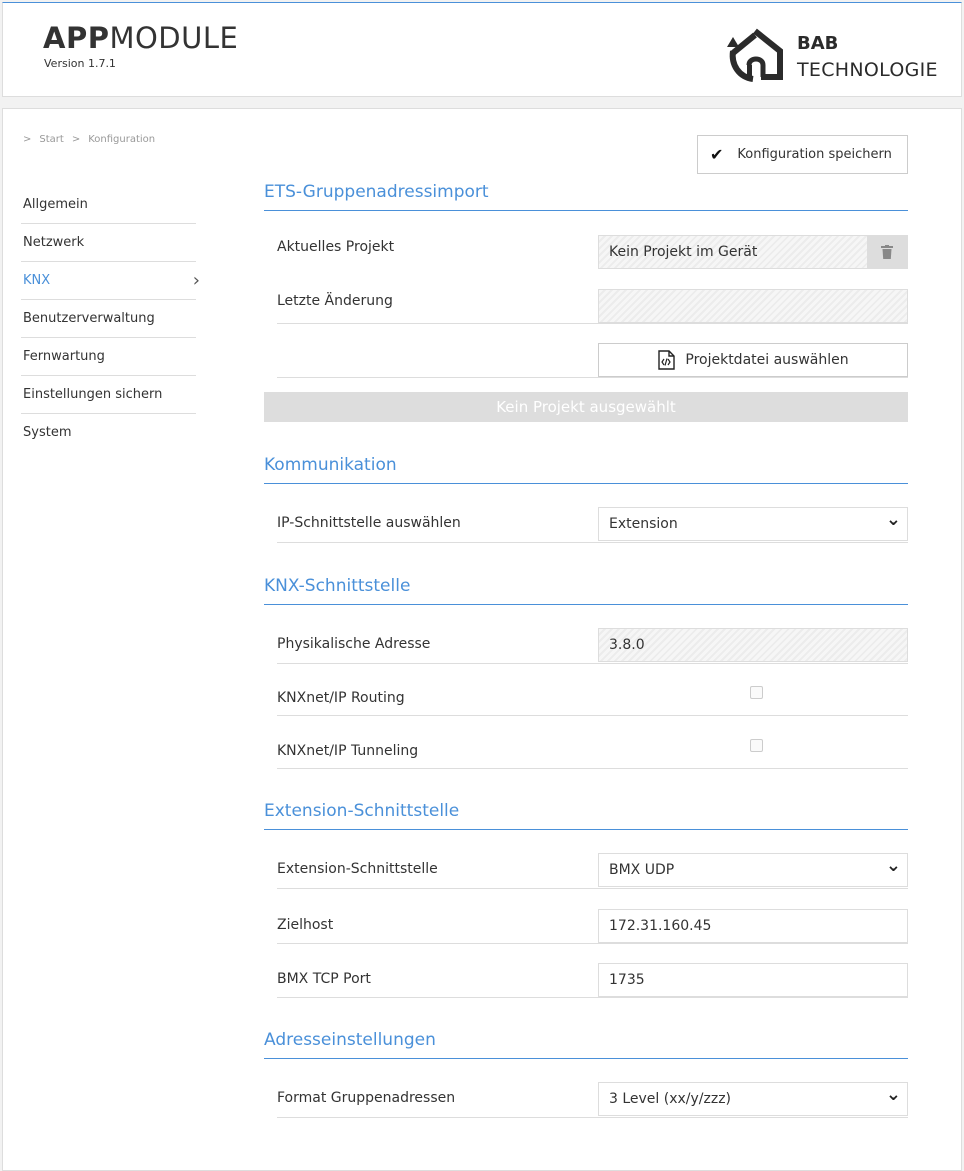  What do you see at coordinates (717, 154) in the screenshot?
I see `checkmark-icon: ✔` at bounding box center [717, 154].